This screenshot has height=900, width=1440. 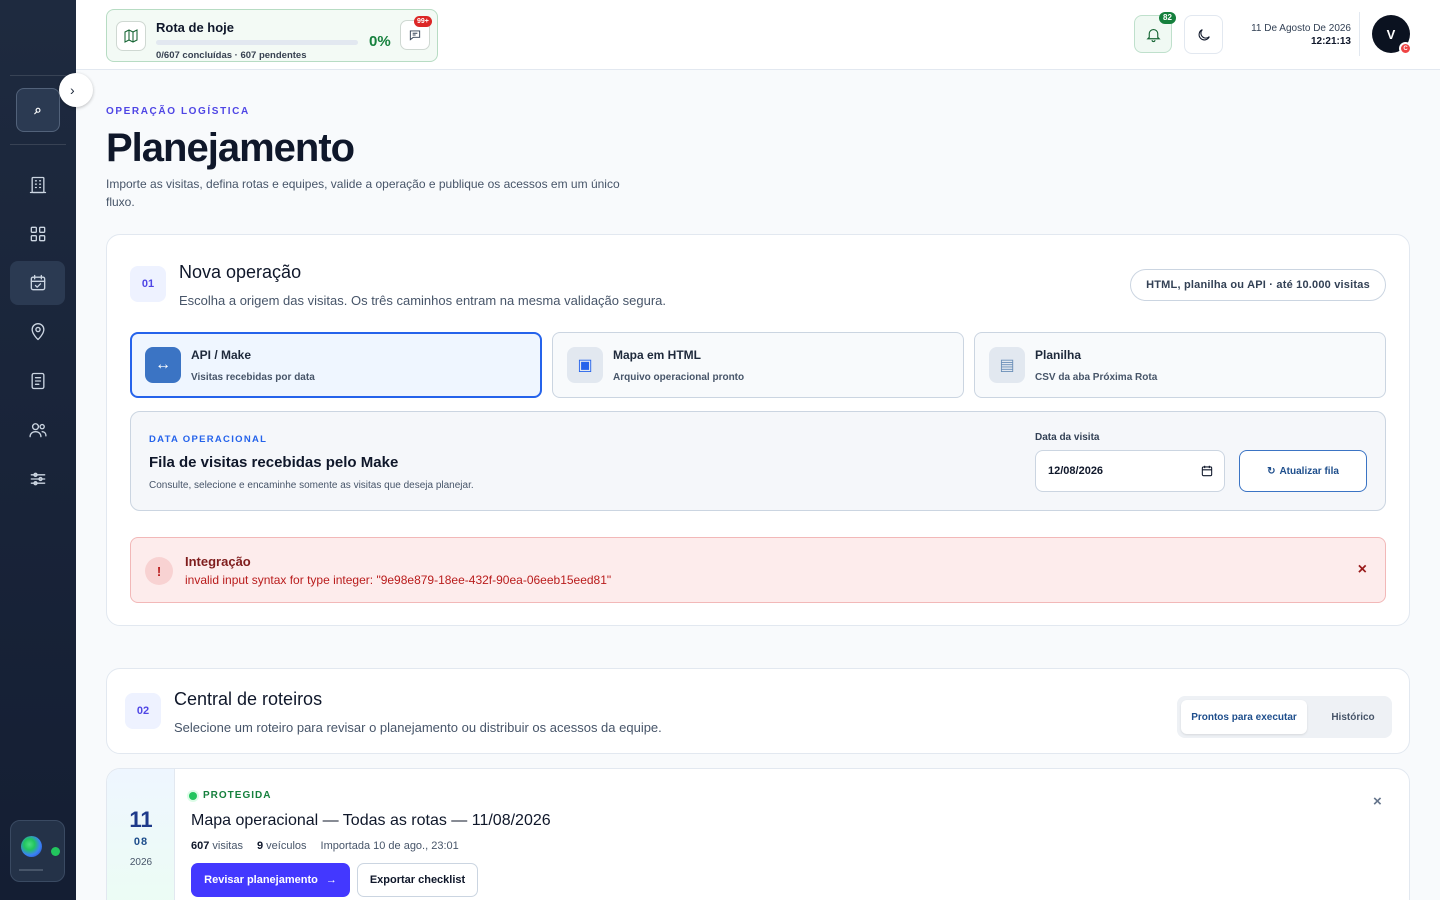 What do you see at coordinates (76, 90) in the screenshot?
I see `sidebar-collapse-button: ›` at bounding box center [76, 90].